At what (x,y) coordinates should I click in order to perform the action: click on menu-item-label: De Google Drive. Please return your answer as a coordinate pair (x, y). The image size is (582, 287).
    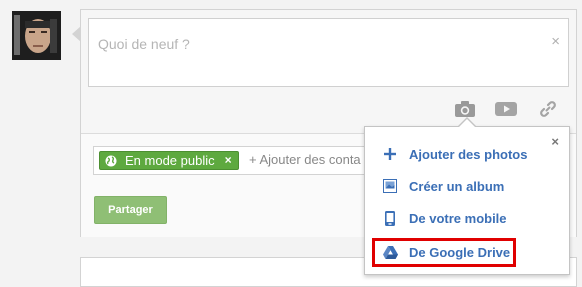
    Looking at the image, I should click on (460, 252).